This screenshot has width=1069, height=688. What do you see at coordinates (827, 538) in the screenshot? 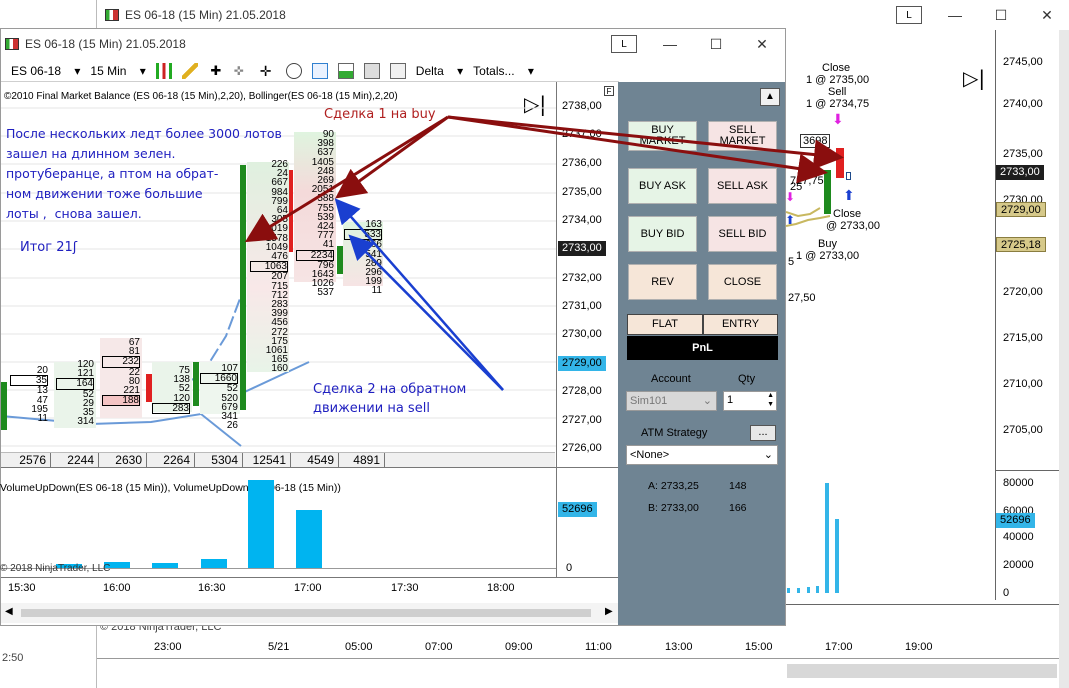
I see `back-volume-bar` at bounding box center [827, 538].